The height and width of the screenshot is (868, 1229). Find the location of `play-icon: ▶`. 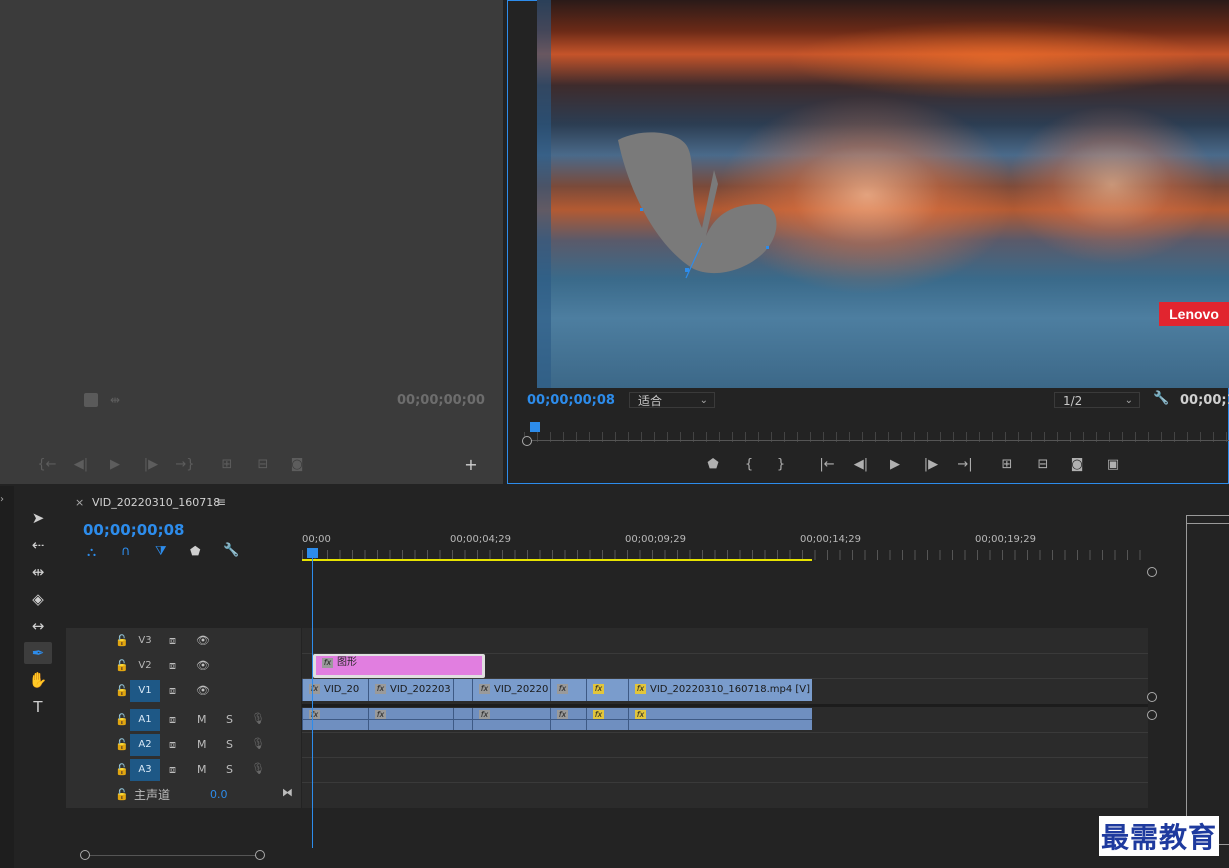

play-icon: ▶ is located at coordinates (895, 465).